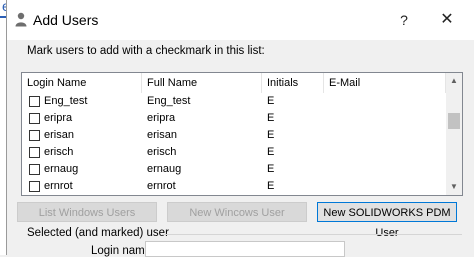  Describe the element at coordinates (87, 212) in the screenshot. I see `list-windows-users-button: List Windows Users` at that location.